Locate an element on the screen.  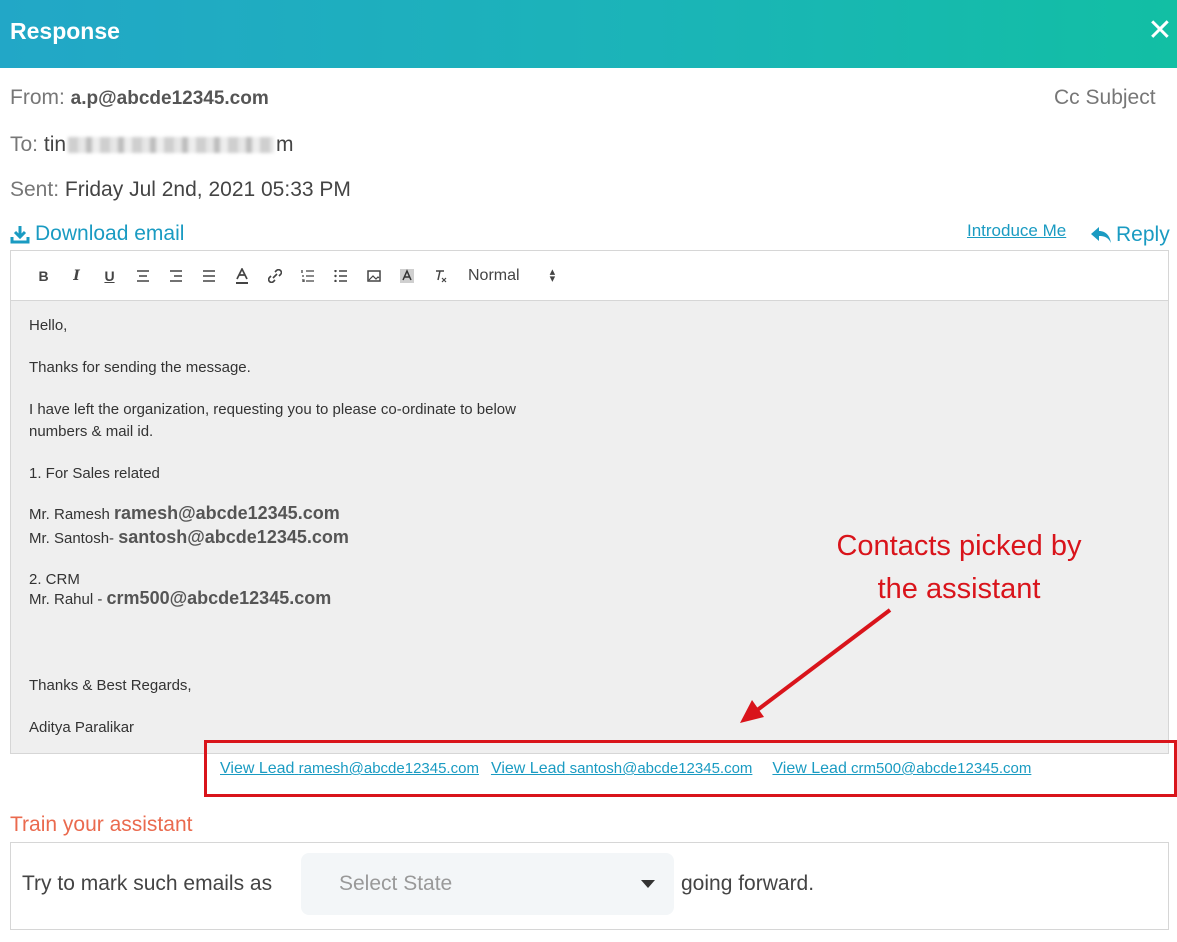
lead3-email: crm500@abcde12345.com is located at coordinates (941, 768).